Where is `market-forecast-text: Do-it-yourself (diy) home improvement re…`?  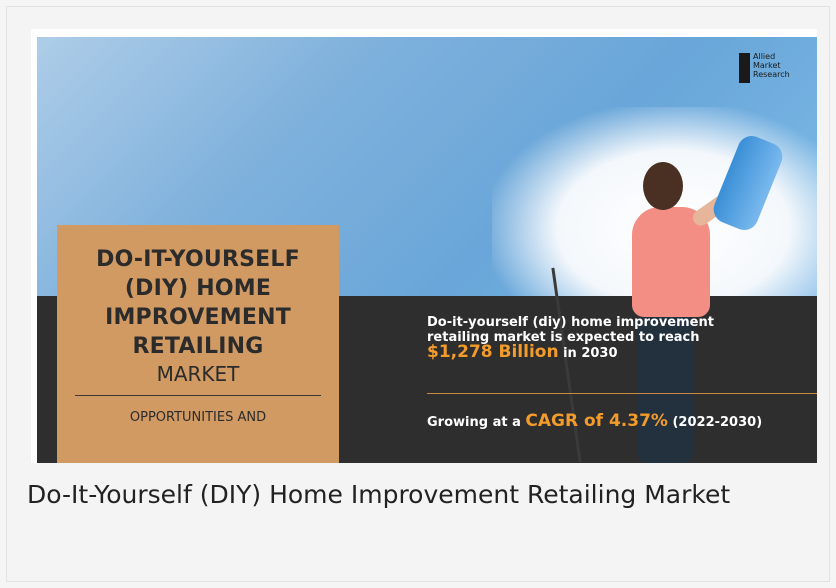 market-forecast-text: Do-it-yourself (diy) home improvement re… is located at coordinates (617, 338).